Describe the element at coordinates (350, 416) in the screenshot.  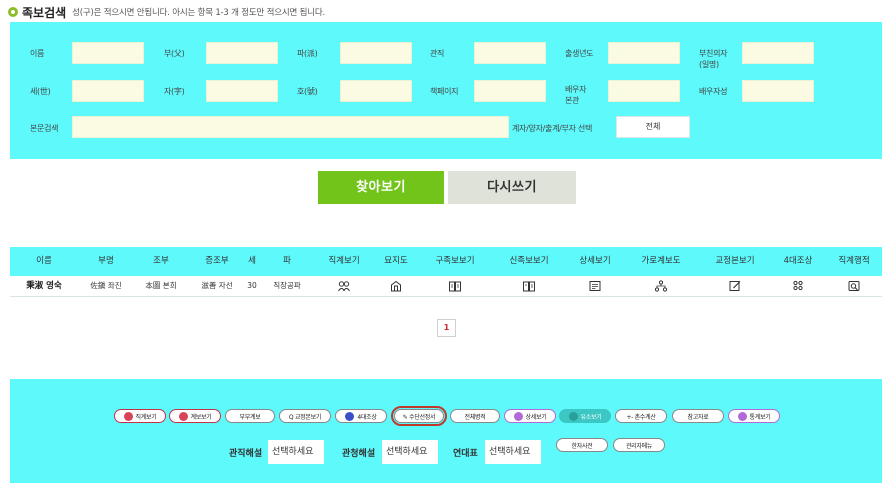
I see `four-ancestors-button-icon` at that location.